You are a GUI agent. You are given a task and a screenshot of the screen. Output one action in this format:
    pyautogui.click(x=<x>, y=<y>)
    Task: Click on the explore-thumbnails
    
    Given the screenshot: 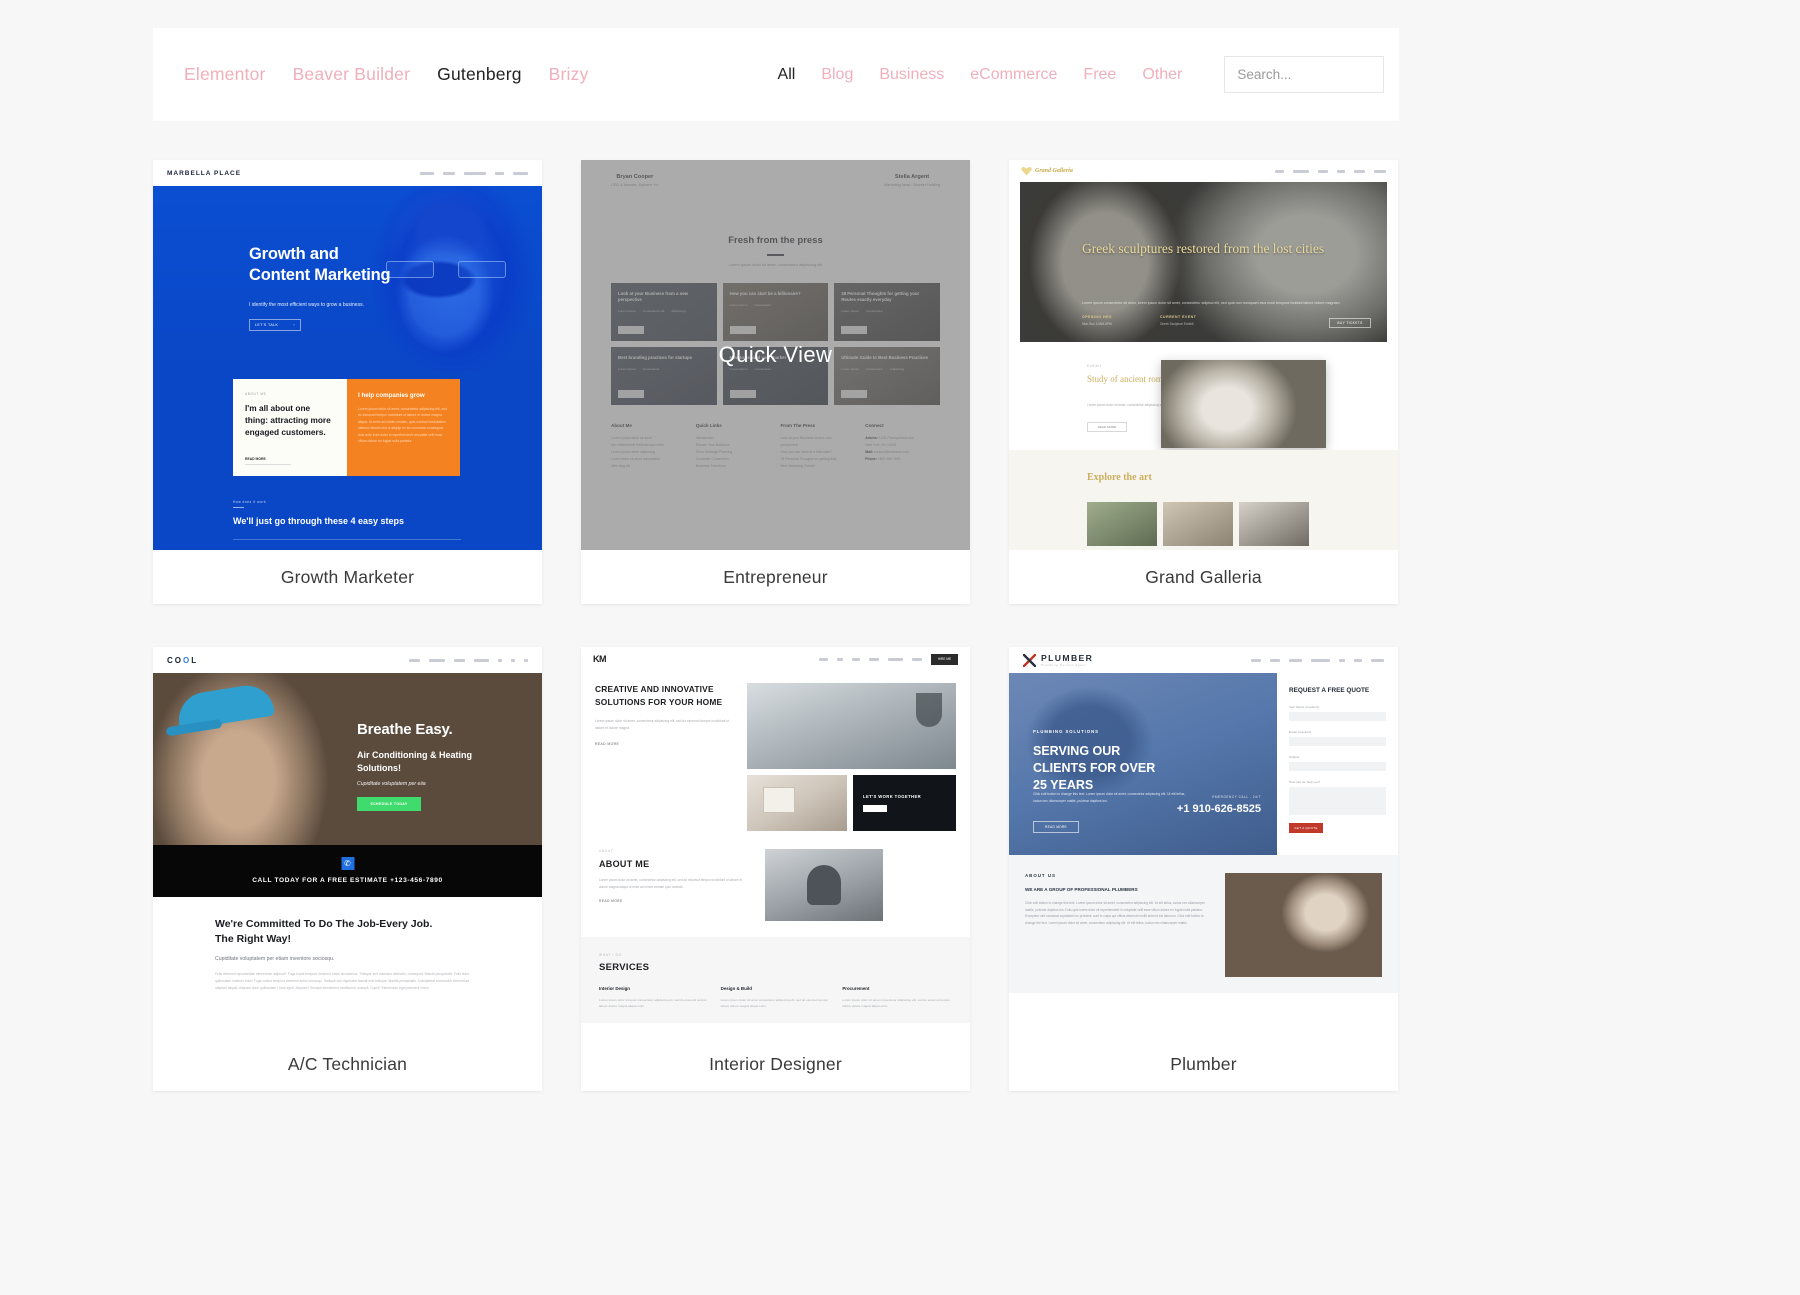 What is the action you would take?
    pyautogui.click(x=1198, y=524)
    